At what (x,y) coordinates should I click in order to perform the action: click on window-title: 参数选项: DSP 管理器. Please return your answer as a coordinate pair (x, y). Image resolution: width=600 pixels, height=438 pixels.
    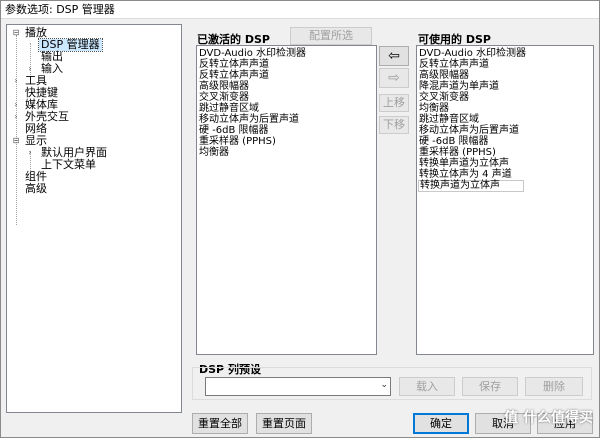
    Looking at the image, I should click on (300, 10).